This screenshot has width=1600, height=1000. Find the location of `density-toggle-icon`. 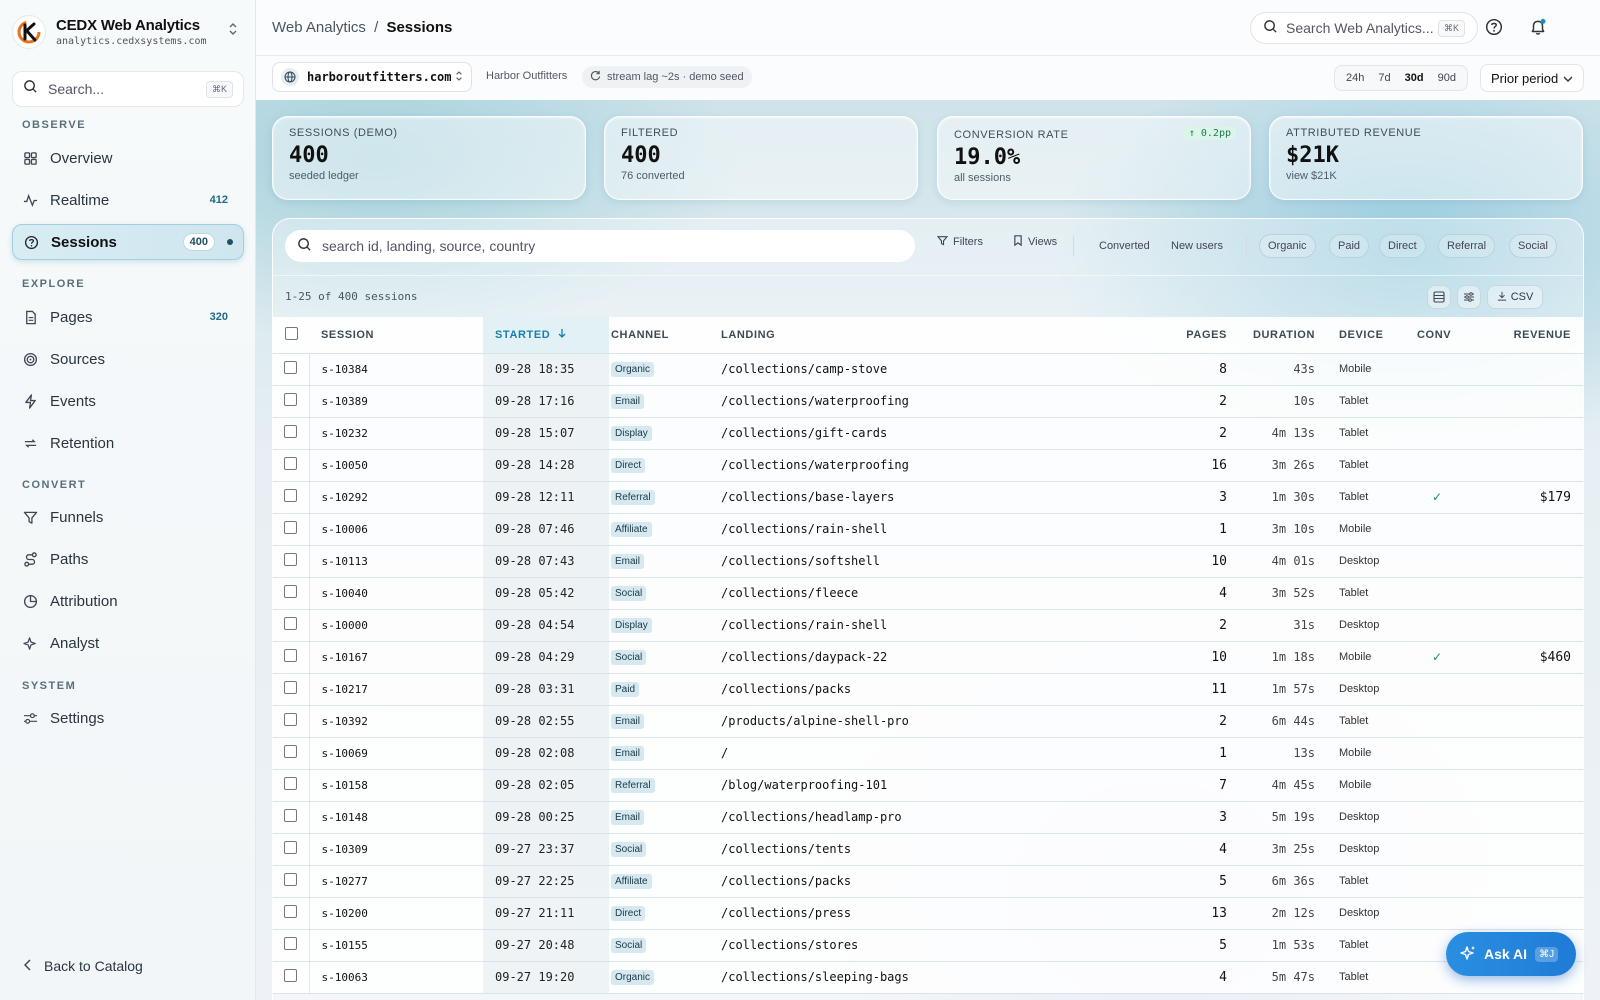

density-toggle-icon is located at coordinates (1439, 297).